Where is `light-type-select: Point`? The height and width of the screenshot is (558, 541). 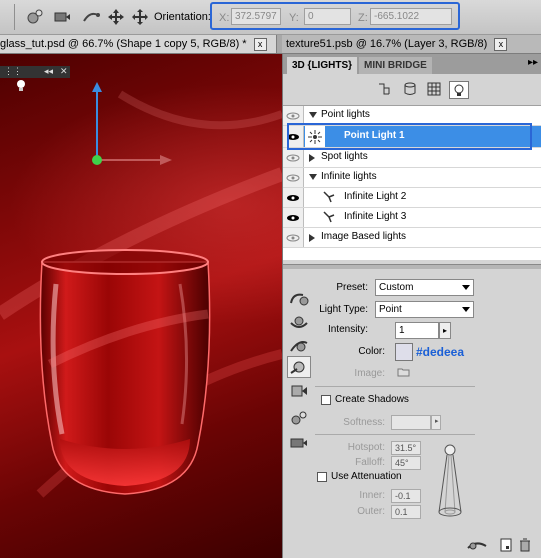
light-type-select: Point is located at coordinates (424, 309).